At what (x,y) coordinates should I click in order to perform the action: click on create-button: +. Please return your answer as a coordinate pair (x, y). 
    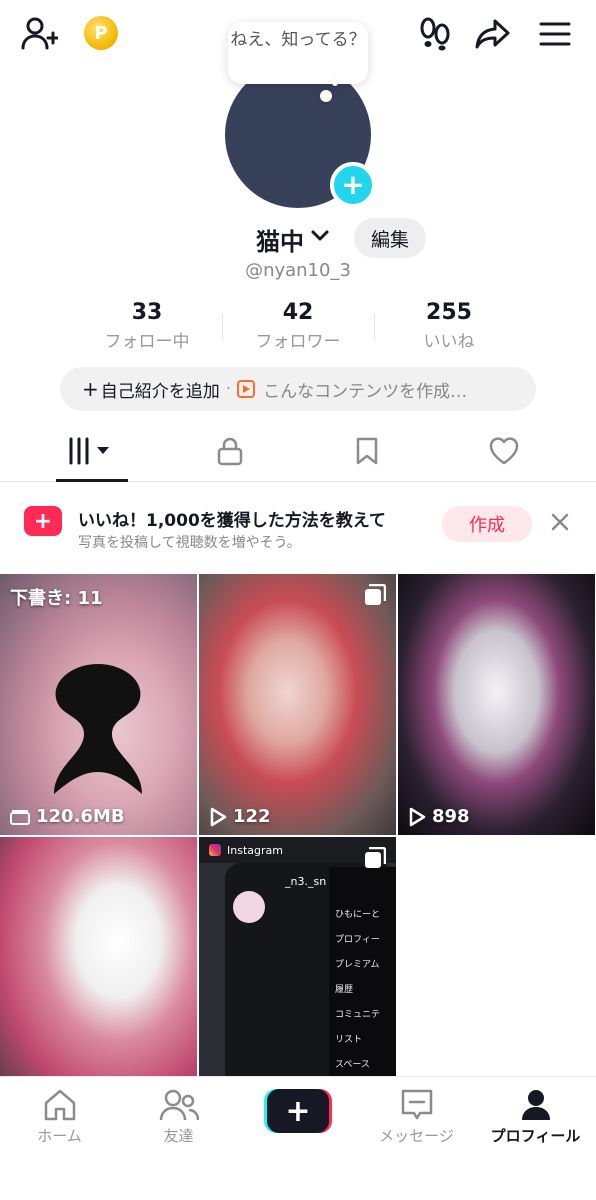
    Looking at the image, I should click on (298, 1111).